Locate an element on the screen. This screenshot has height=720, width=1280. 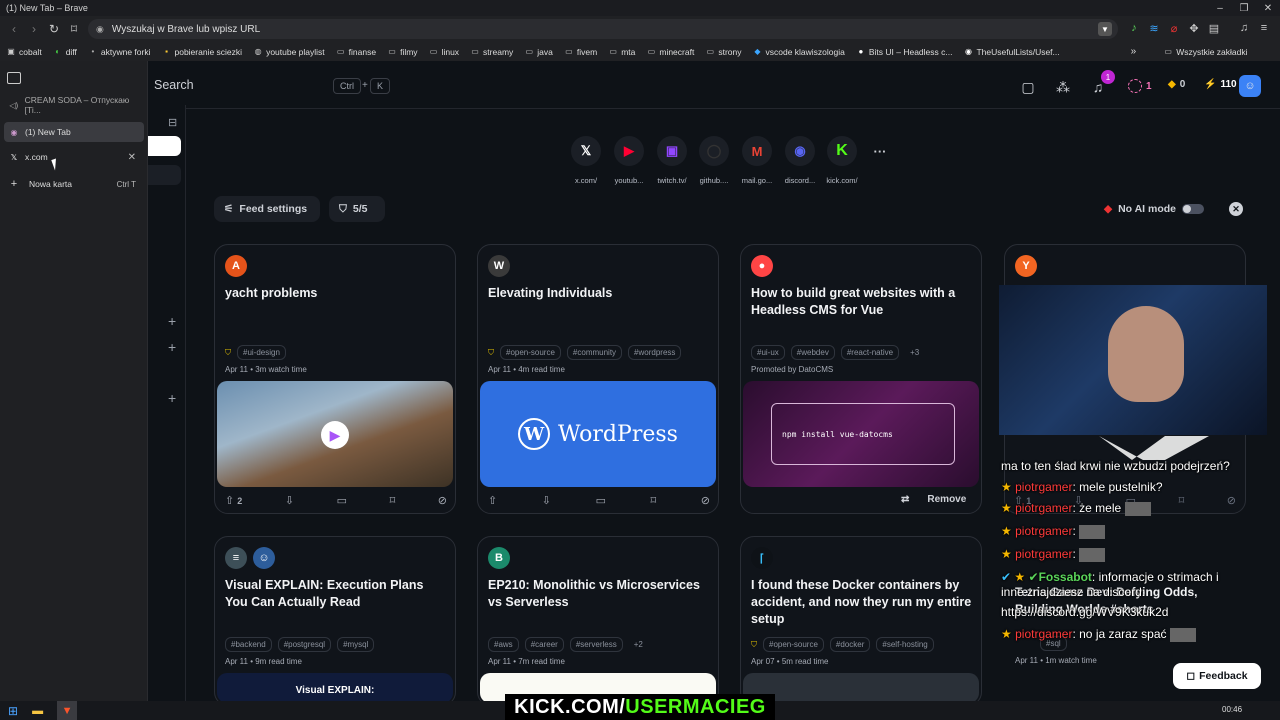
play-icon: ▶ is located at coordinates (335, 435).